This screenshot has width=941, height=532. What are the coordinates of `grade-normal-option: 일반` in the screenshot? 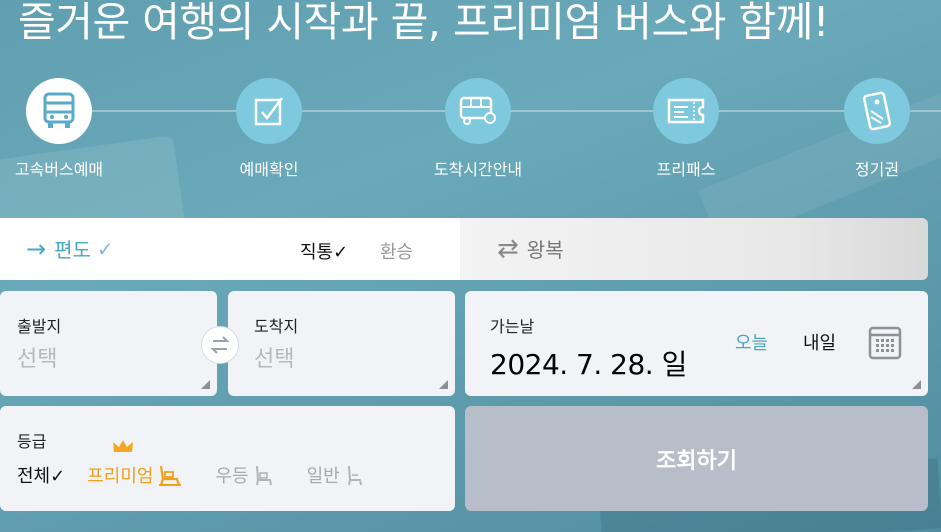 It's located at (336, 475).